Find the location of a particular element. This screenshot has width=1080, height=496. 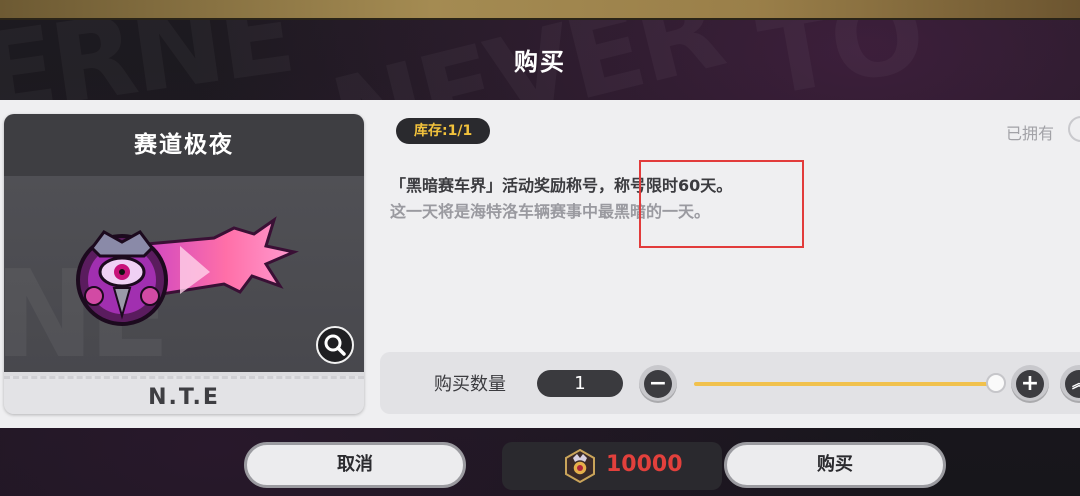

plus-icon: + is located at coordinates (1030, 384).